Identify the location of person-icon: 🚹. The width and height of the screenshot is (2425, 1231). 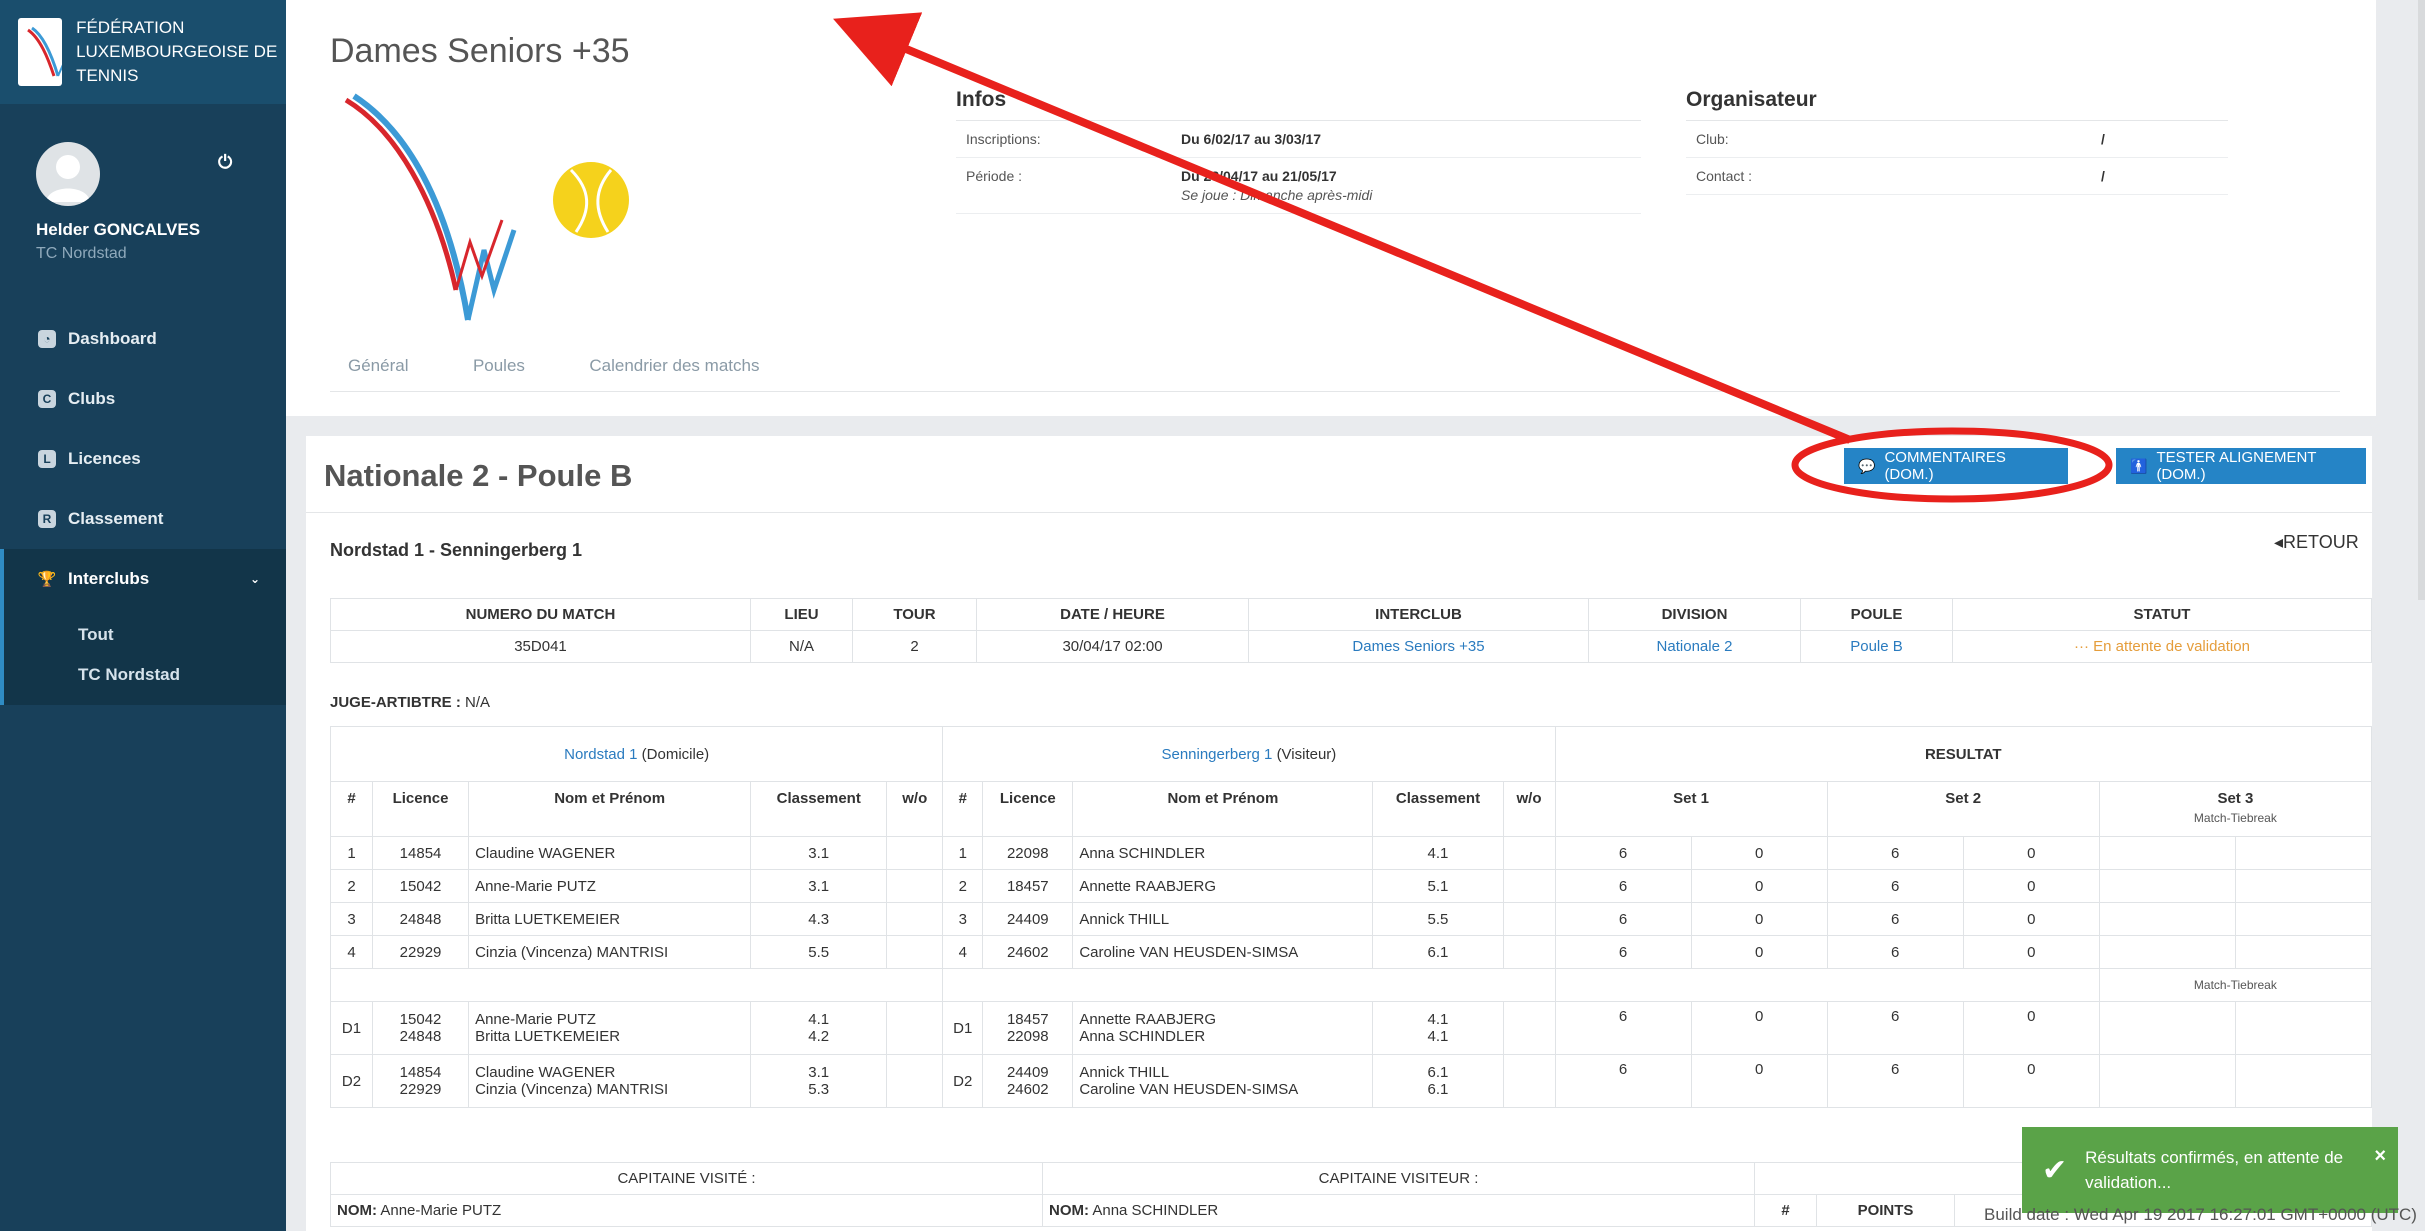
(2139, 465).